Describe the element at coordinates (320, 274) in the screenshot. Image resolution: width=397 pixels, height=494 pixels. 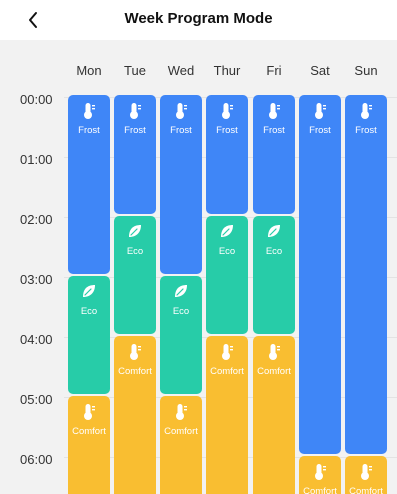
I see `schedule-block-sat-frost: Frost` at that location.